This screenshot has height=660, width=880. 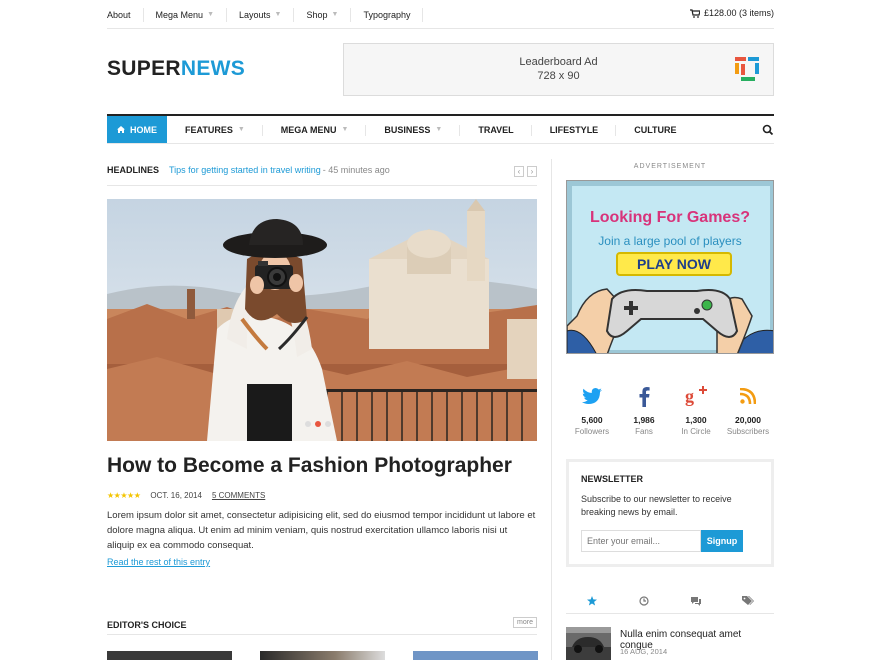 What do you see at coordinates (558, 76) in the screenshot?
I see `leaderboard-size: 728 x 90` at bounding box center [558, 76].